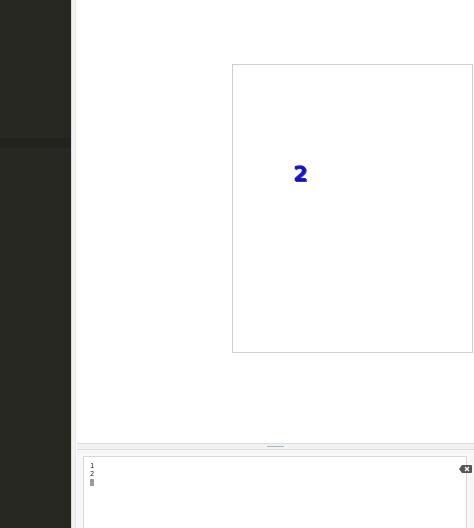 Image resolution: width=474 pixels, height=528 pixels. I want to click on splitter-grip-icon, so click(275, 447).